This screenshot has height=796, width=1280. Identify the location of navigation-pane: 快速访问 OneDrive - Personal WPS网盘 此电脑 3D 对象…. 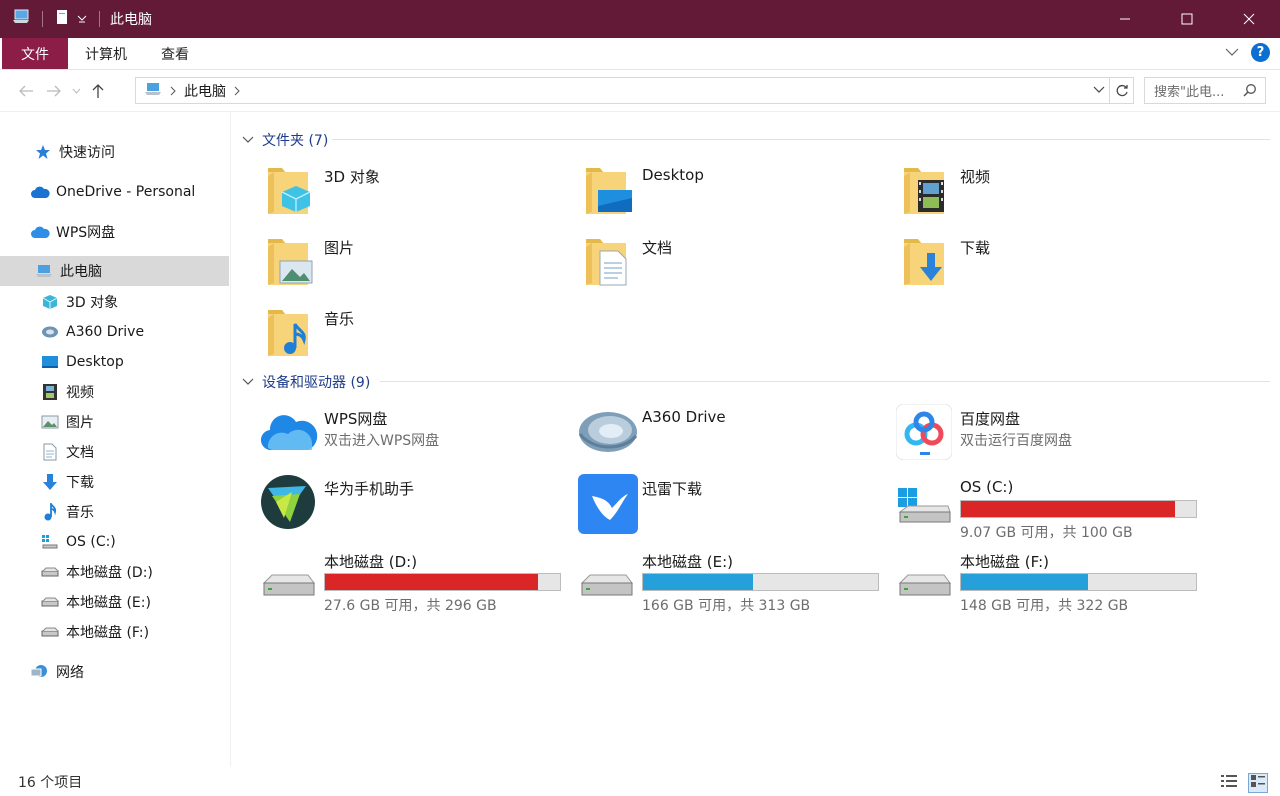
(115, 439).